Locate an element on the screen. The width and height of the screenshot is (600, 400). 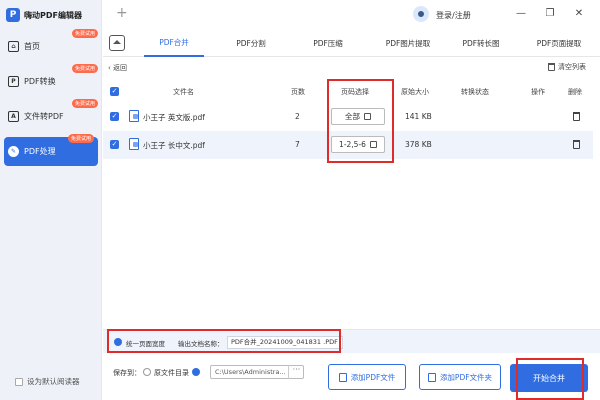
sidebar-item-label: PDF转换 is located at coordinates (40, 81).